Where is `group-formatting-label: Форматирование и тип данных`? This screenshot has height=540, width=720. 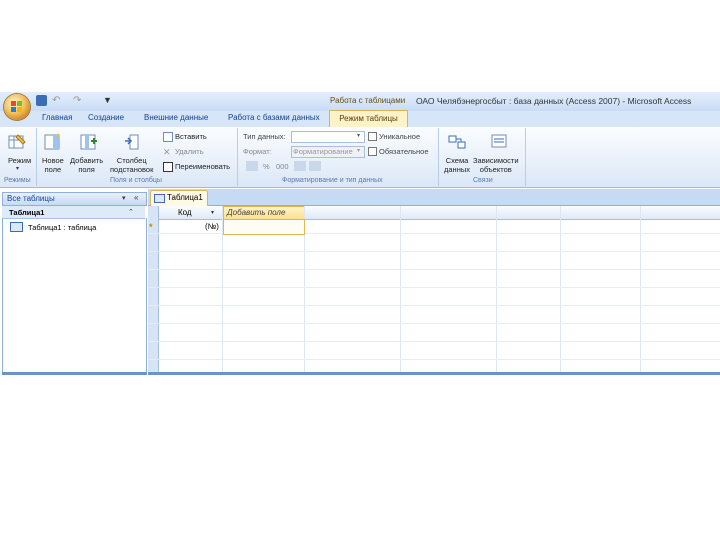
group-formatting-label: Форматирование и тип данных is located at coordinates (332, 180).